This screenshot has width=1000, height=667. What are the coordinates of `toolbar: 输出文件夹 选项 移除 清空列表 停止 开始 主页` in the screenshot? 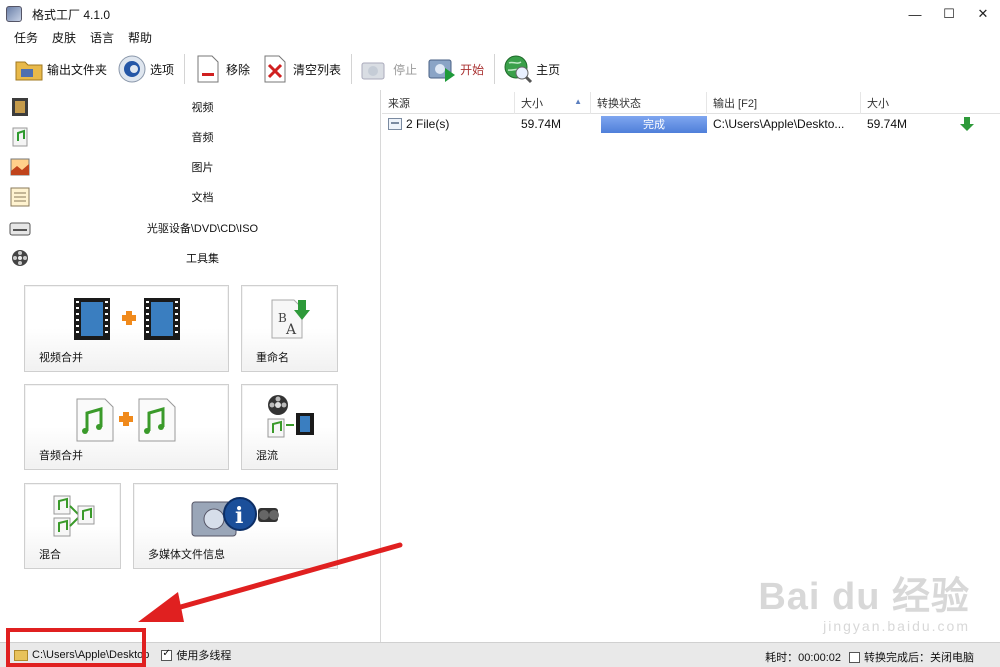 It's located at (500, 69).